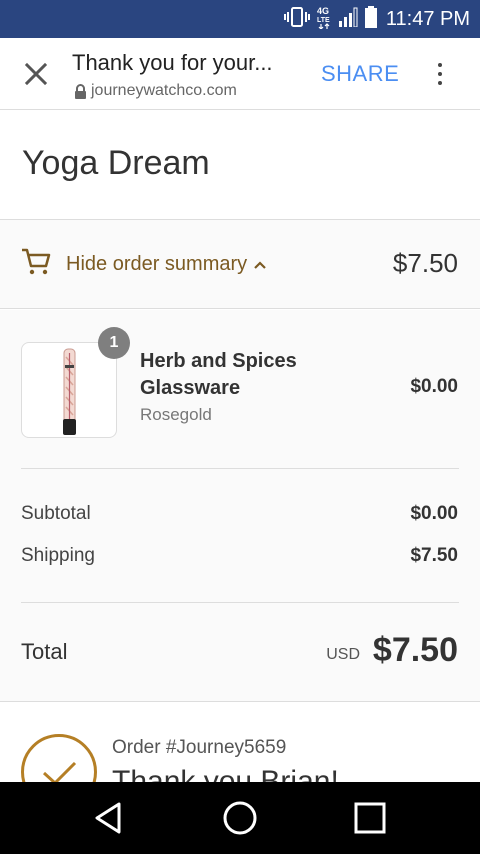  I want to click on store-header: Yoga Dream, so click(240, 165).